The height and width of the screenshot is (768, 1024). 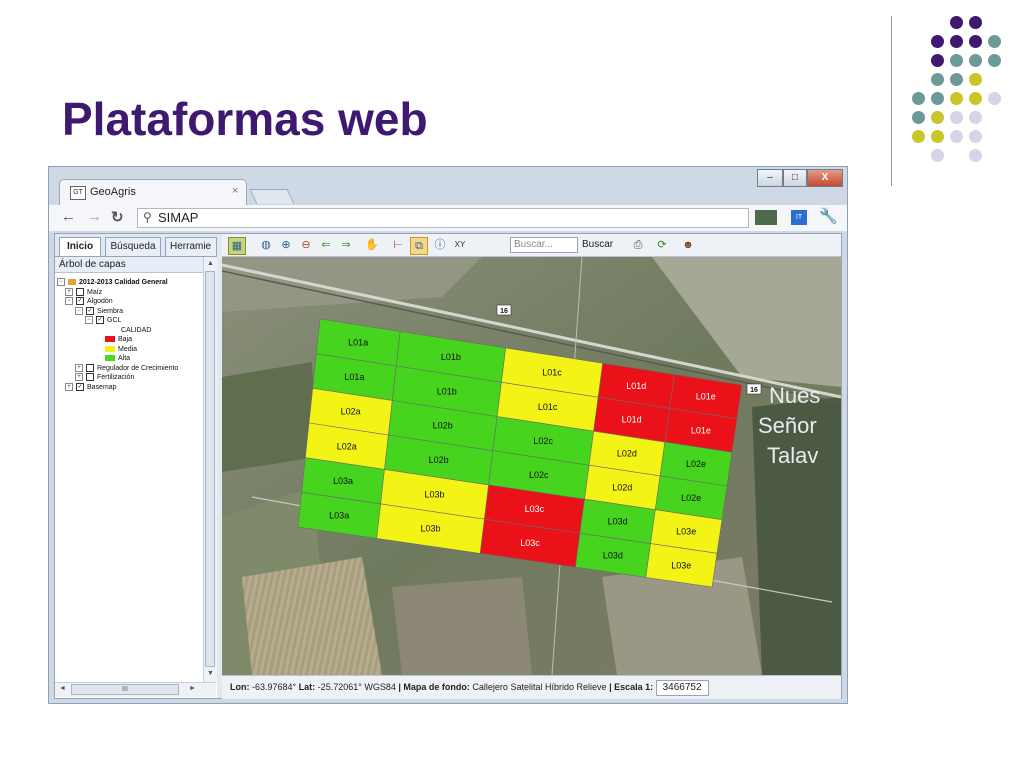 What do you see at coordinates (286, 245) in the screenshot?
I see `zoom-in-icon: ⊕` at bounding box center [286, 245].